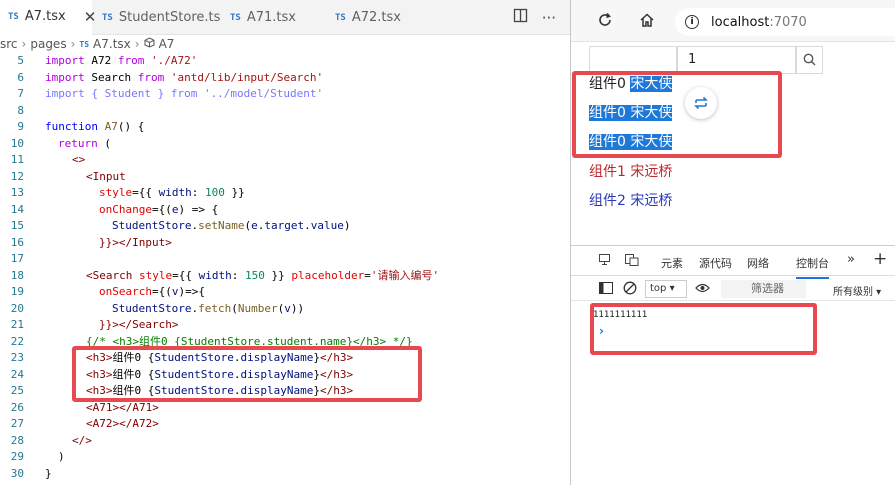 This screenshot has height=485, width=895. I want to click on code-line: 16}}></Input>, so click(285, 243).